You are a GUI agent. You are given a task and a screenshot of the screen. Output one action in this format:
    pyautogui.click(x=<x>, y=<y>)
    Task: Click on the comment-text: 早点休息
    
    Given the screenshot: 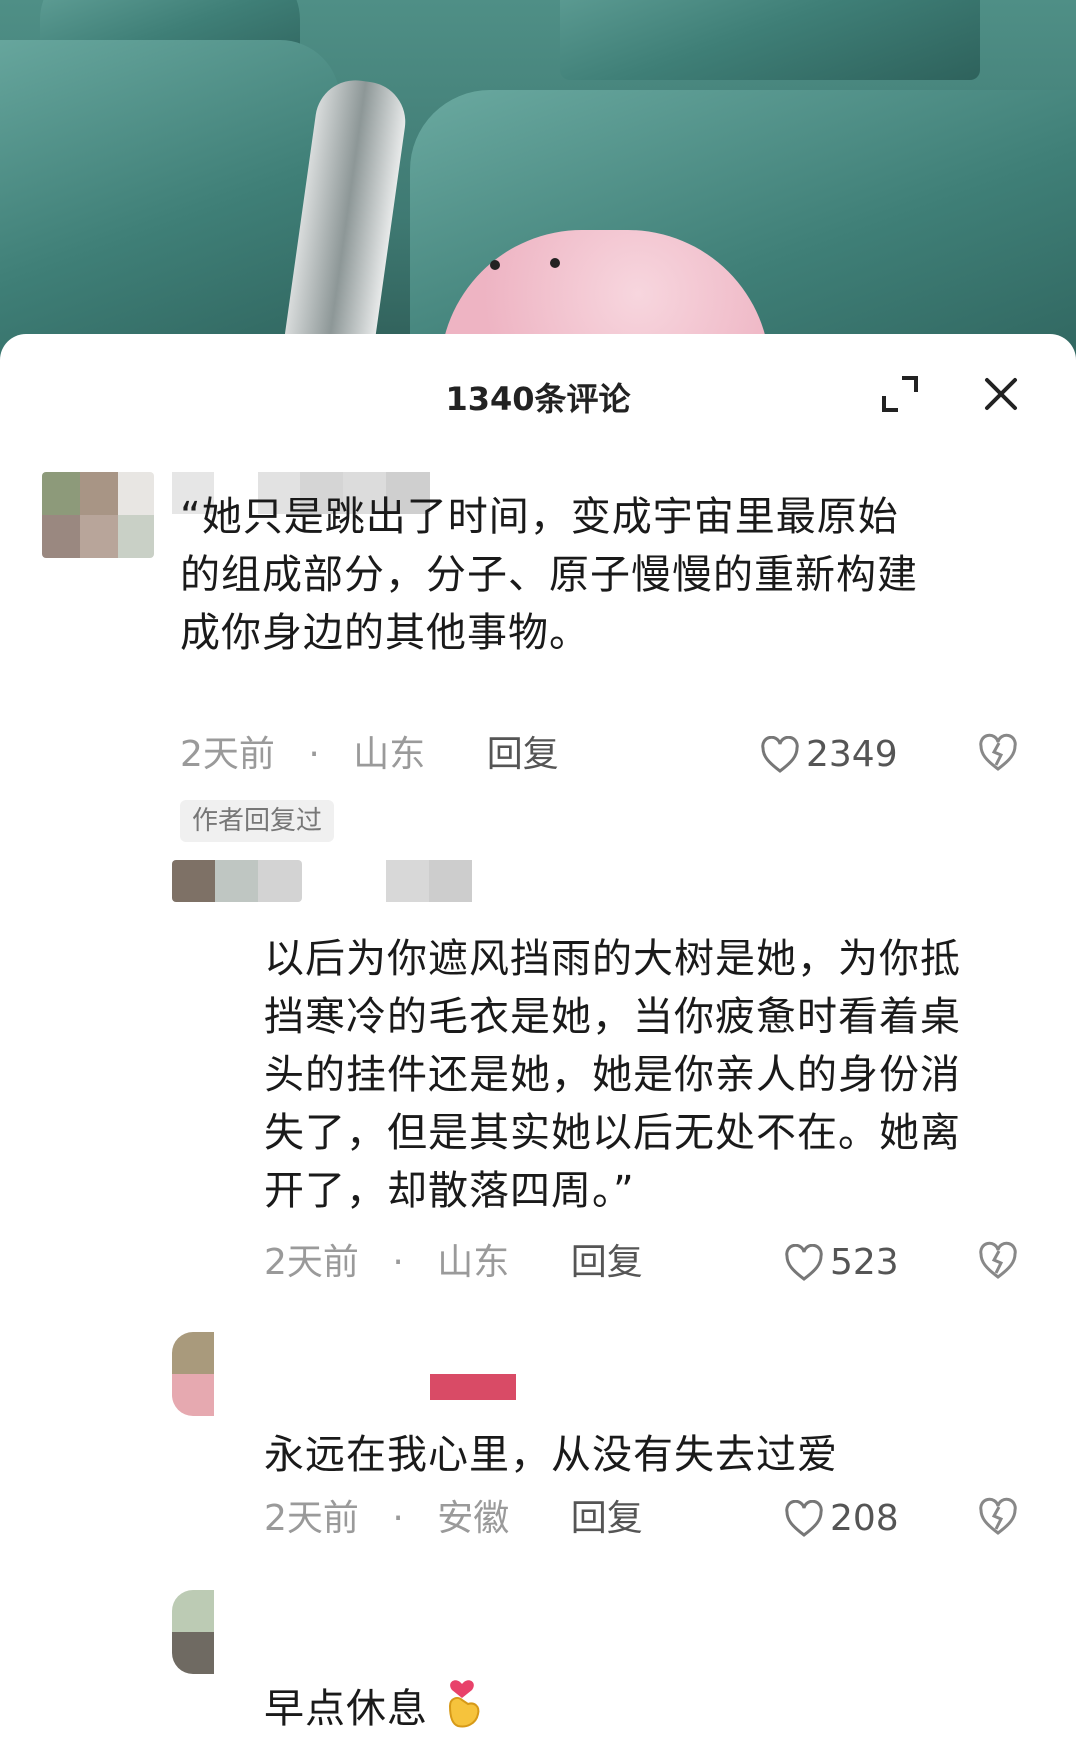 What is the action you would take?
    pyautogui.click(x=375, y=1711)
    